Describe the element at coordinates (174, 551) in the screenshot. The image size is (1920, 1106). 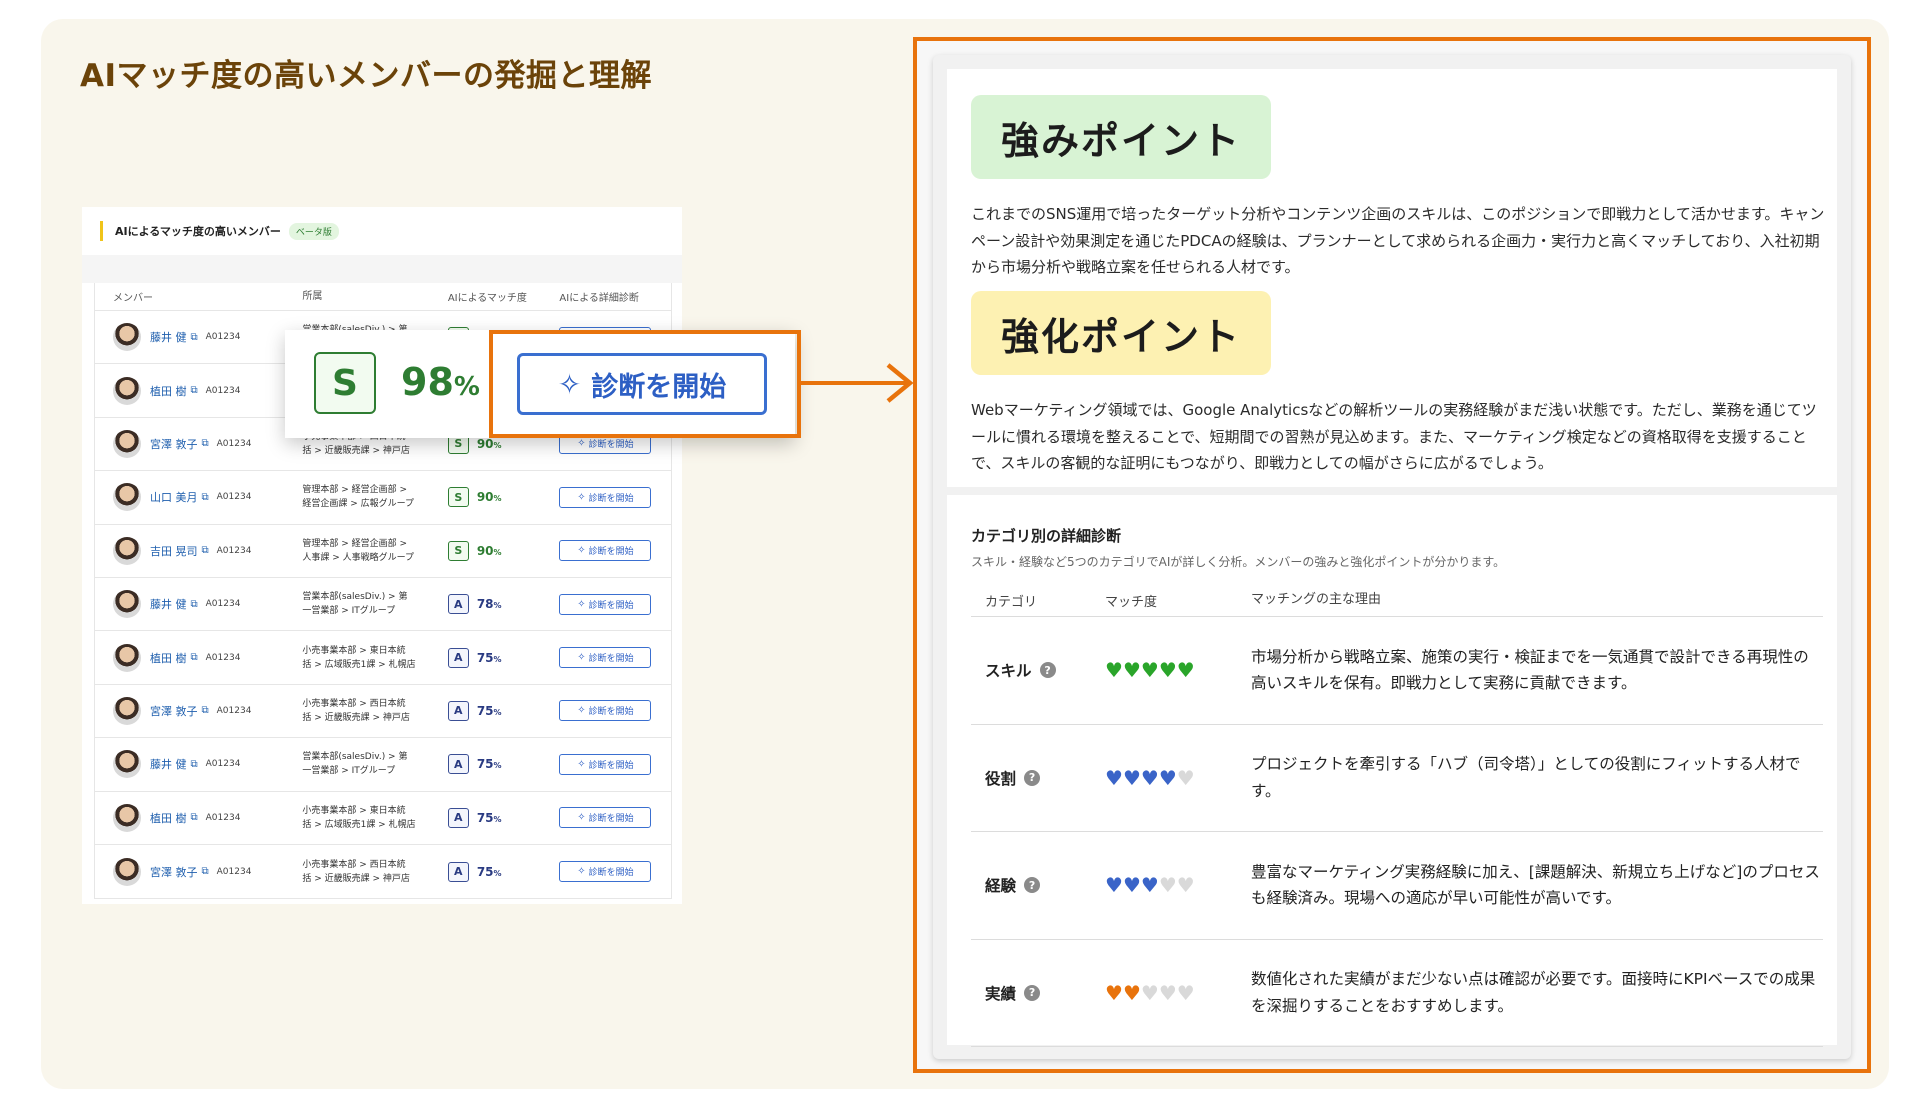
I see `member-name-link: 吉田 晃司` at that location.